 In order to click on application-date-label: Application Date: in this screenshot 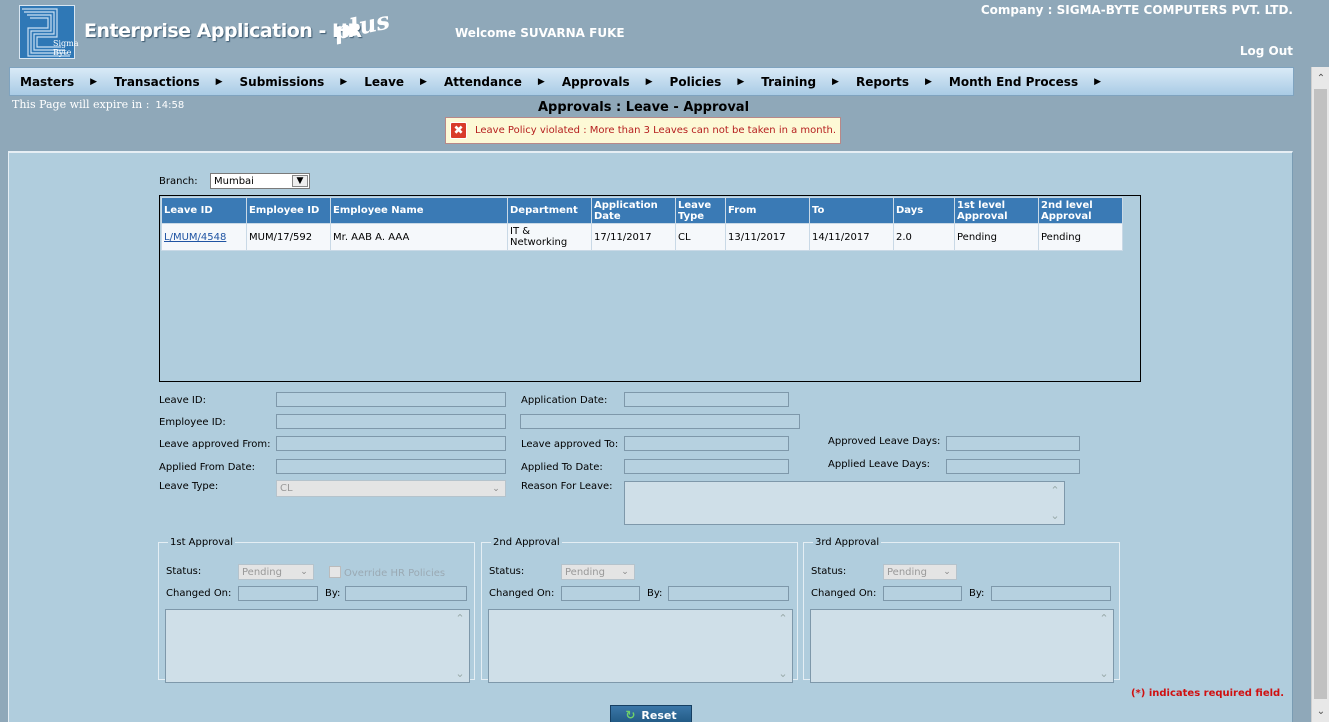, I will do `click(564, 400)`.